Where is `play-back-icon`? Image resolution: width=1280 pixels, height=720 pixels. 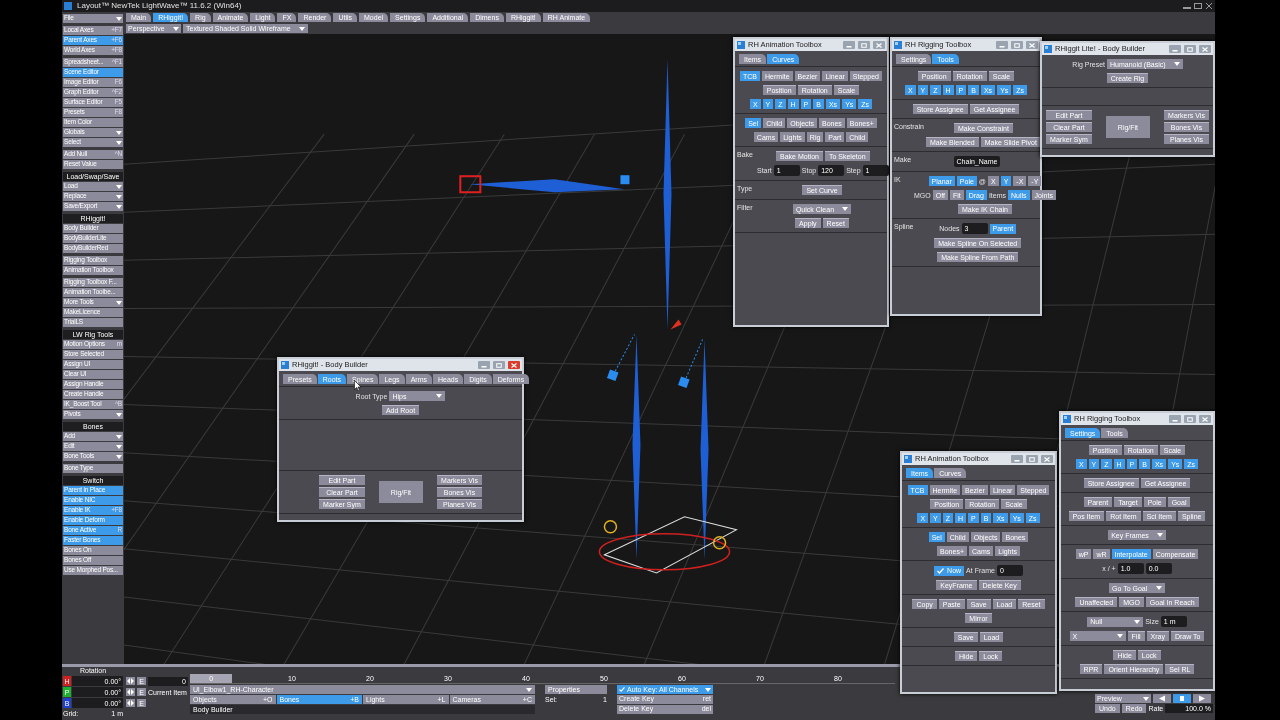 play-back-icon is located at coordinates (1162, 698).